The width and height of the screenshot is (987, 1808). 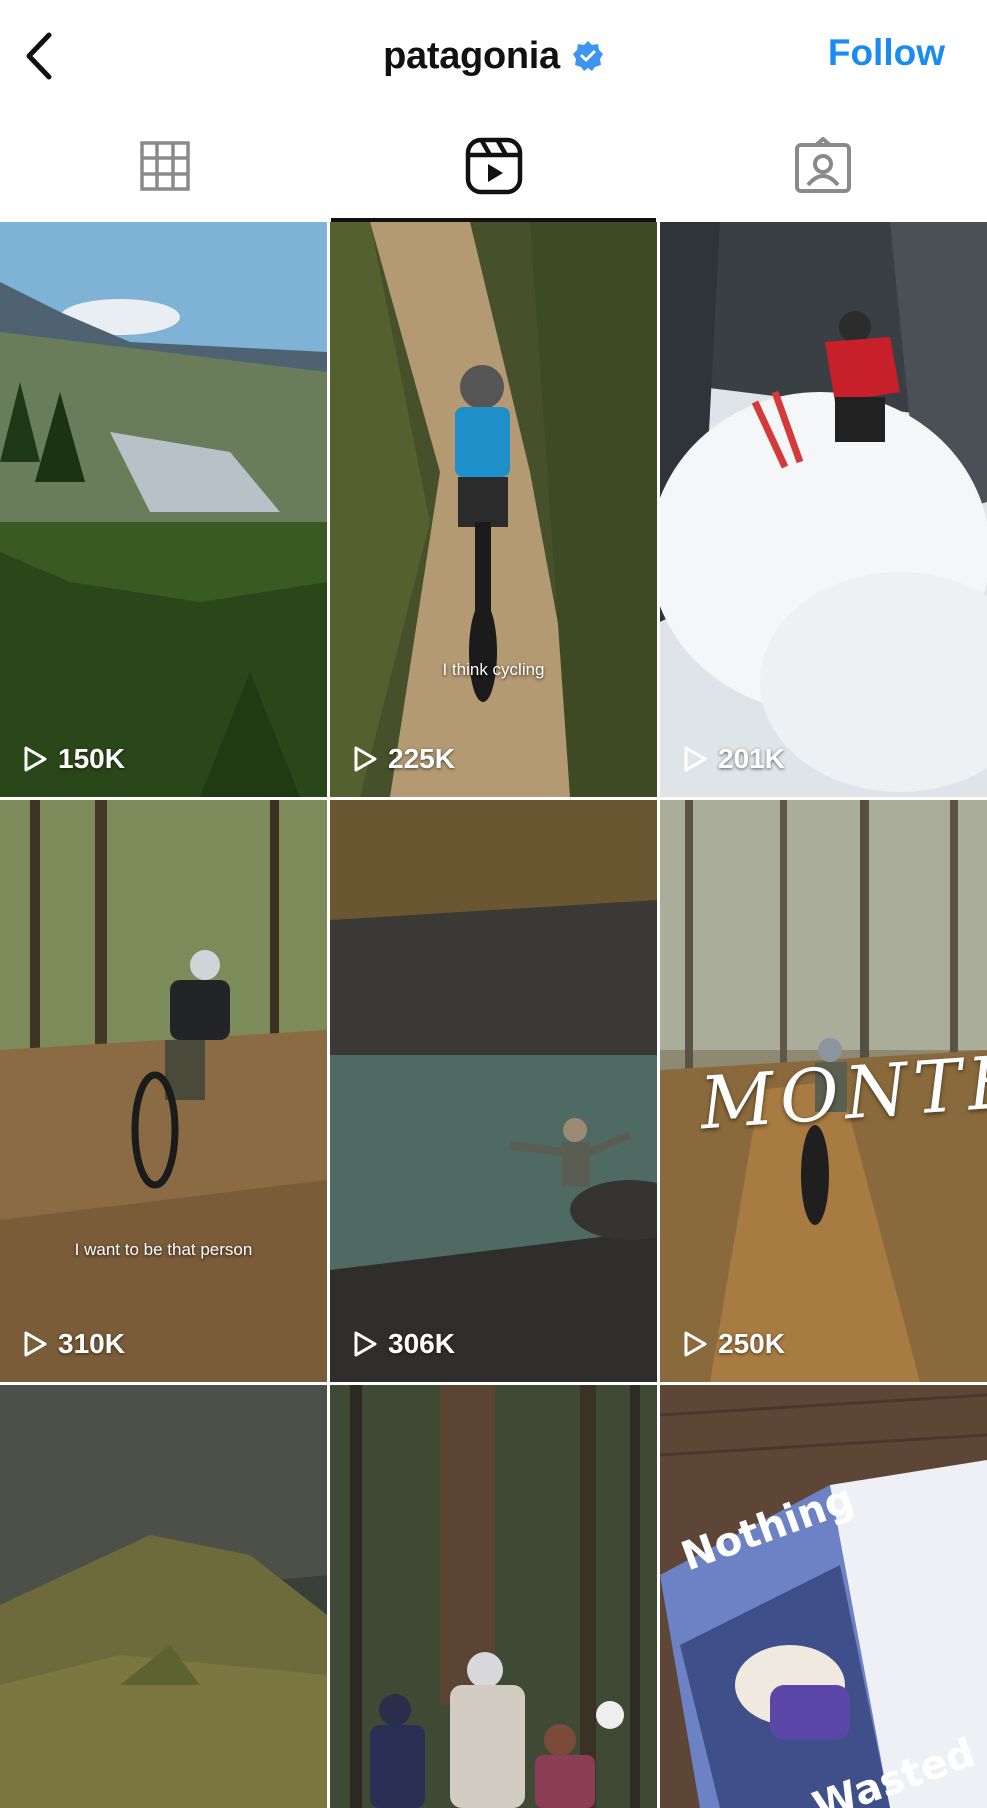 I want to click on tab-tagged, so click(x=822, y=166).